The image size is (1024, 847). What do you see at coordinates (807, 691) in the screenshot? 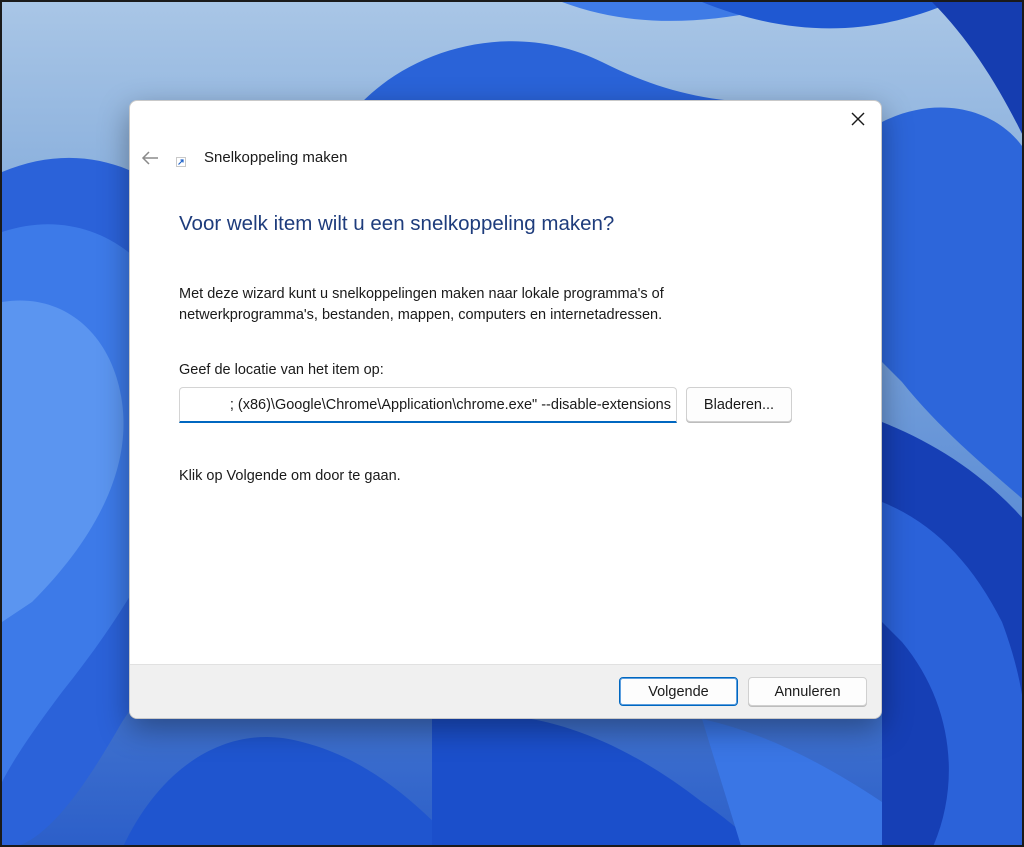
I see `cancel-button: Annuleren` at bounding box center [807, 691].